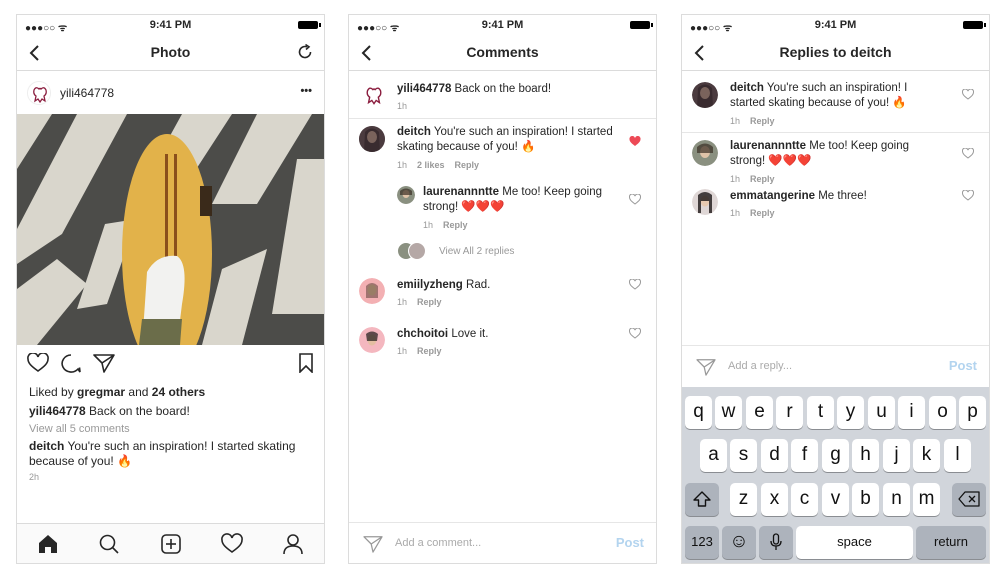 This screenshot has height=579, width=1003. I want to click on like-count: 2 likes, so click(431, 165).